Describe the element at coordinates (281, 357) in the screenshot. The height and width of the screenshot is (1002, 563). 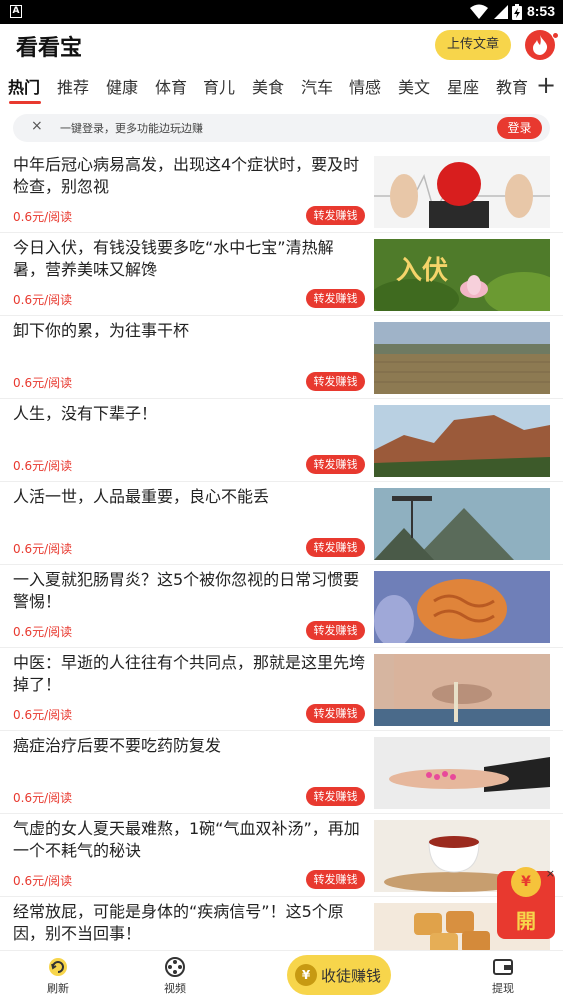
I see `list-item: 卸下你的累，为往事干杯 0.6元/阅读 转发赚钱` at that location.